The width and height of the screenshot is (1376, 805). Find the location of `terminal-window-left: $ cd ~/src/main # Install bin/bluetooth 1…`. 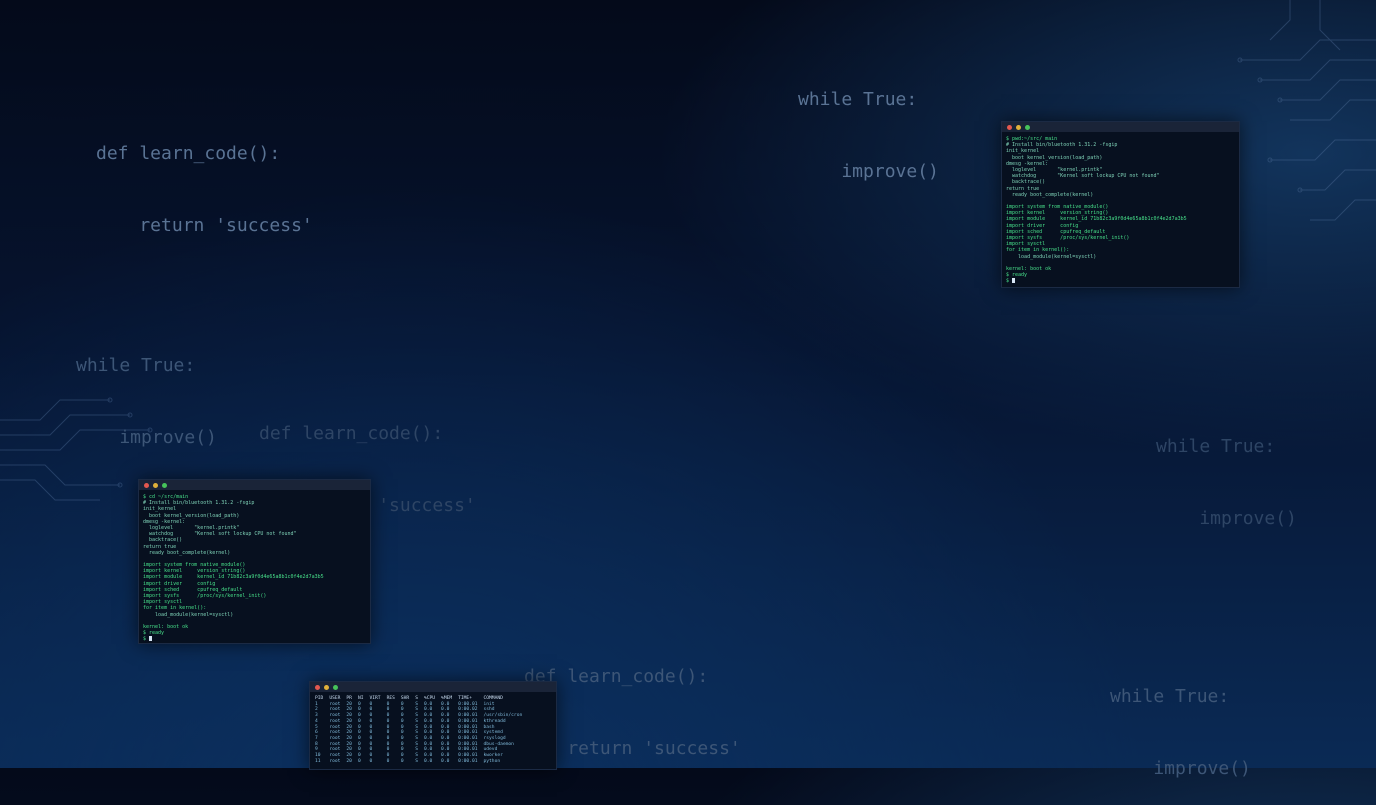

terminal-window-left: $ cd ~/src/main # Install bin/bluetooth 1… is located at coordinates (254, 561).